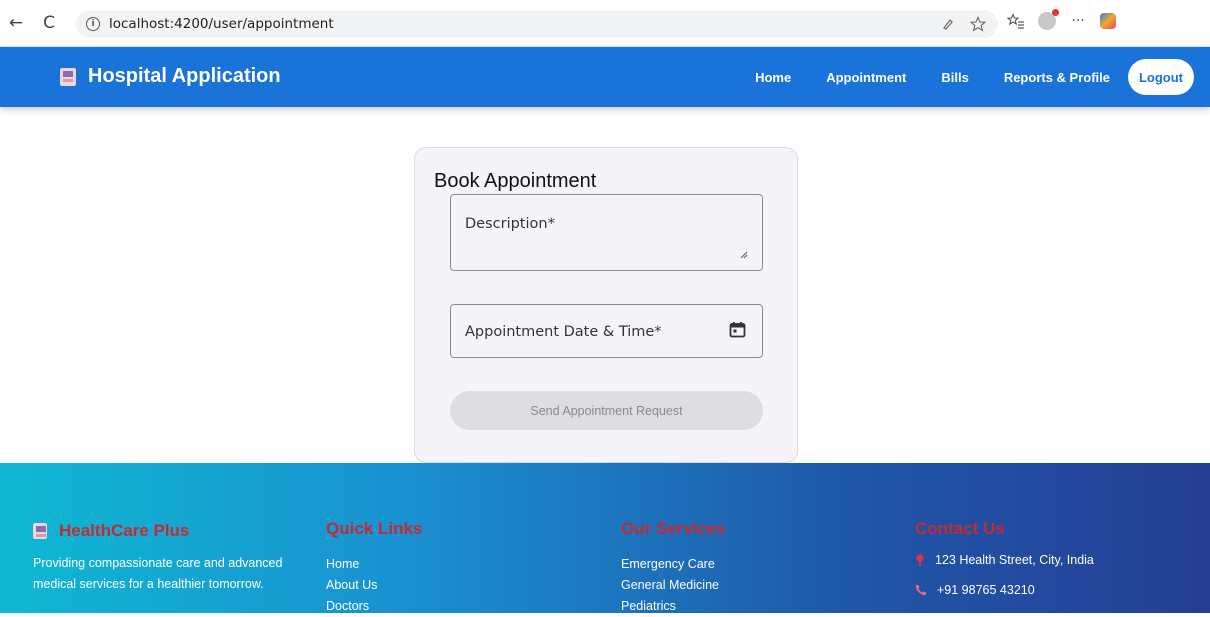 This screenshot has height=617, width=1210. Describe the element at coordinates (1057, 77) in the screenshot. I see `nav-reports-profile: Reports & Profile` at that location.